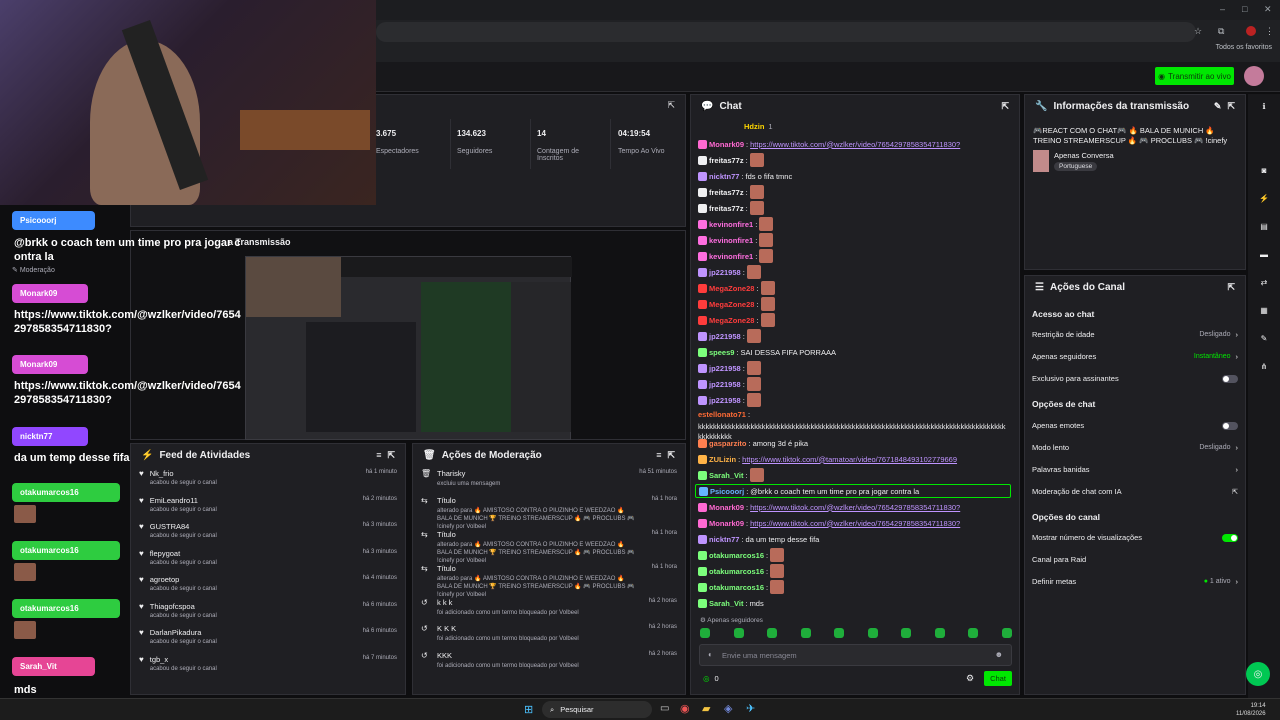 The height and width of the screenshot is (720, 1280). What do you see at coordinates (728, 708) in the screenshot?
I see `discord-icon: ◈` at bounding box center [728, 708].